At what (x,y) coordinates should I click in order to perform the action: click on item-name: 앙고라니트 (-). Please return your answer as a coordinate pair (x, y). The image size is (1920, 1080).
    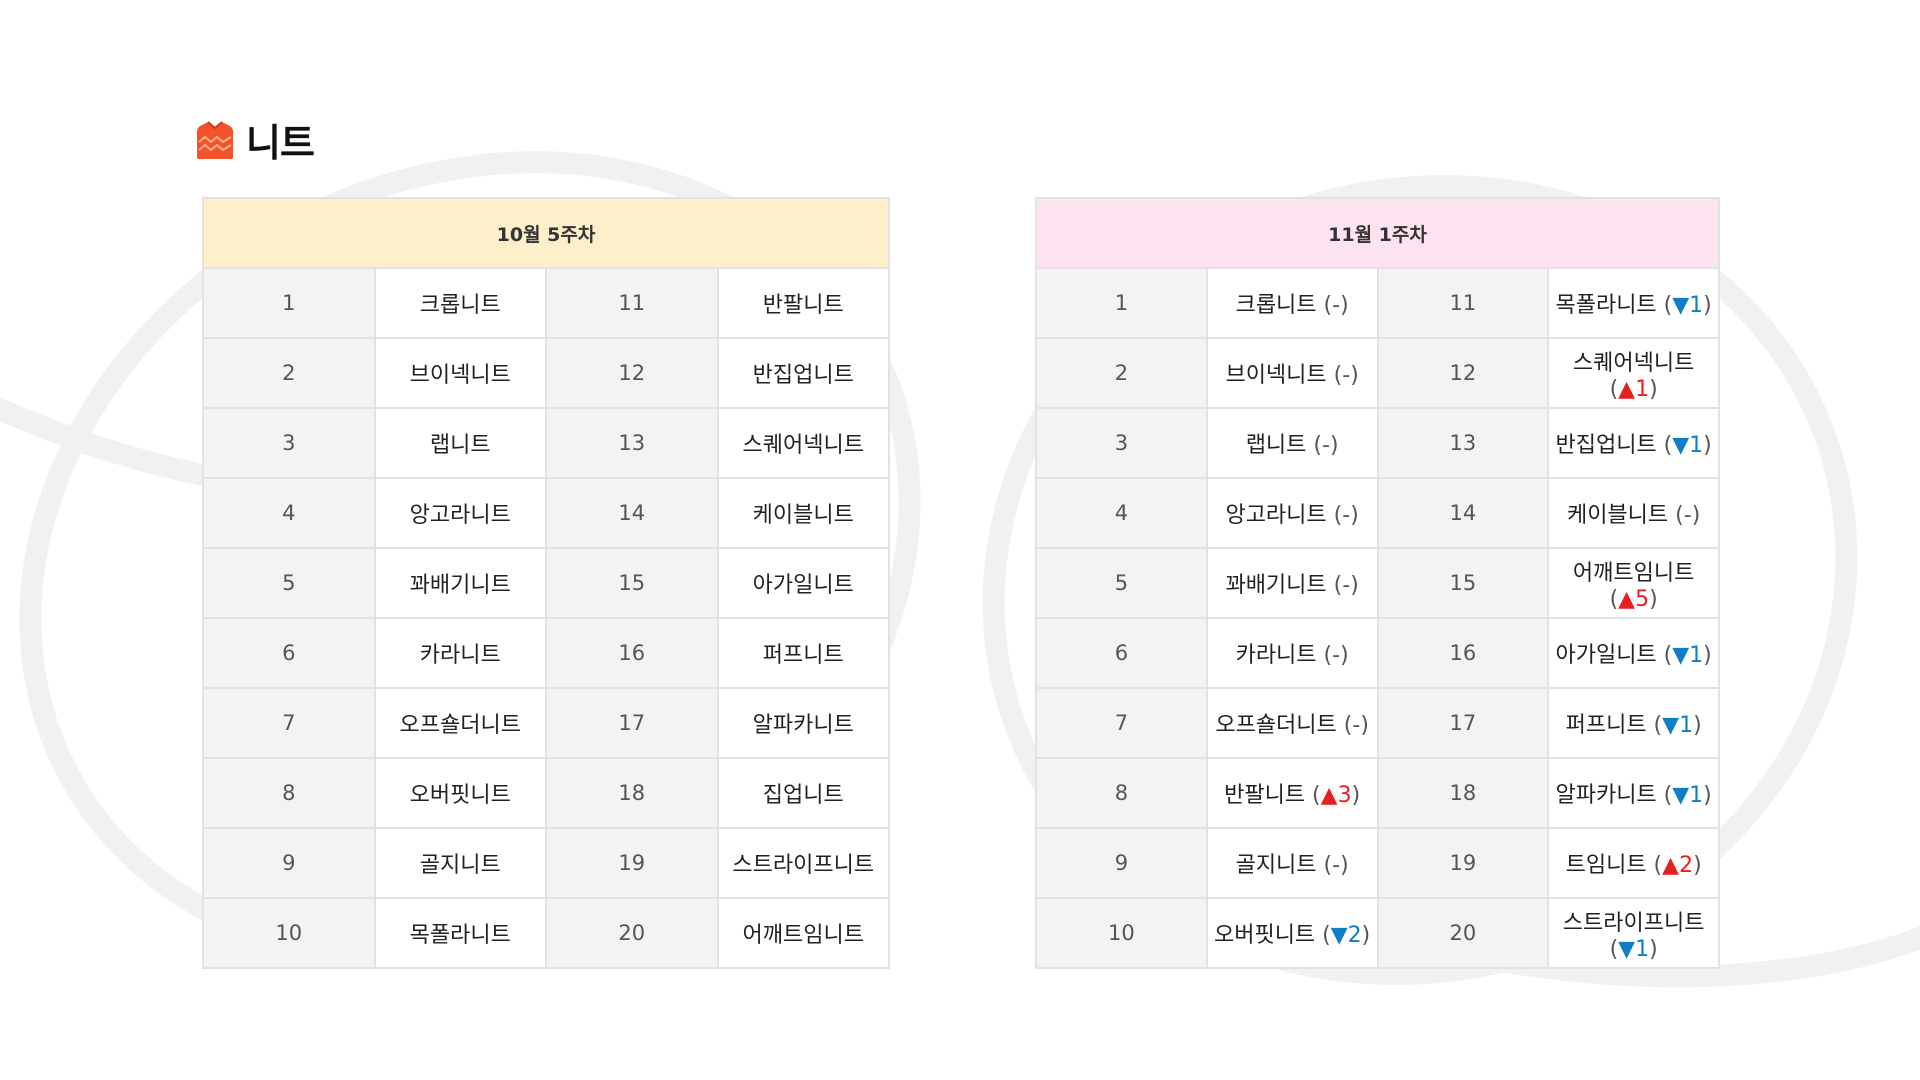
    Looking at the image, I should click on (1292, 513).